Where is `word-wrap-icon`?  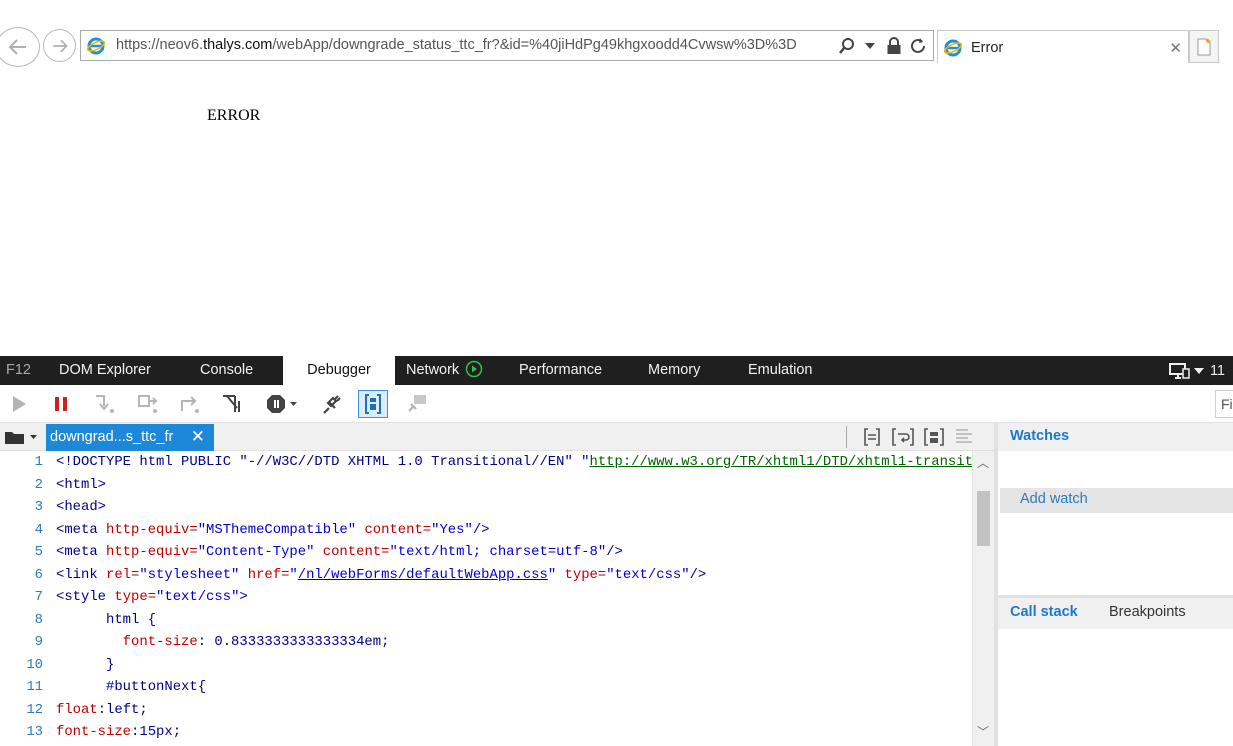
word-wrap-icon is located at coordinates (903, 437).